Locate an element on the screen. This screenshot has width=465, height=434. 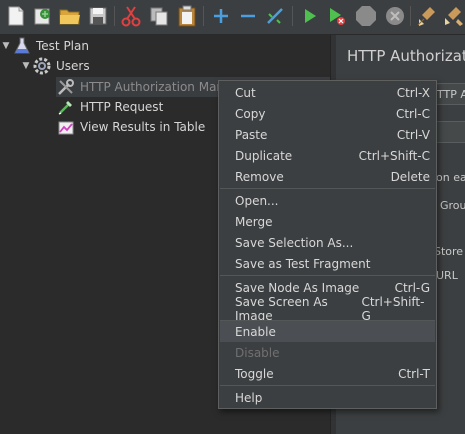
tree-label: View Results in Table is located at coordinates (143, 127).